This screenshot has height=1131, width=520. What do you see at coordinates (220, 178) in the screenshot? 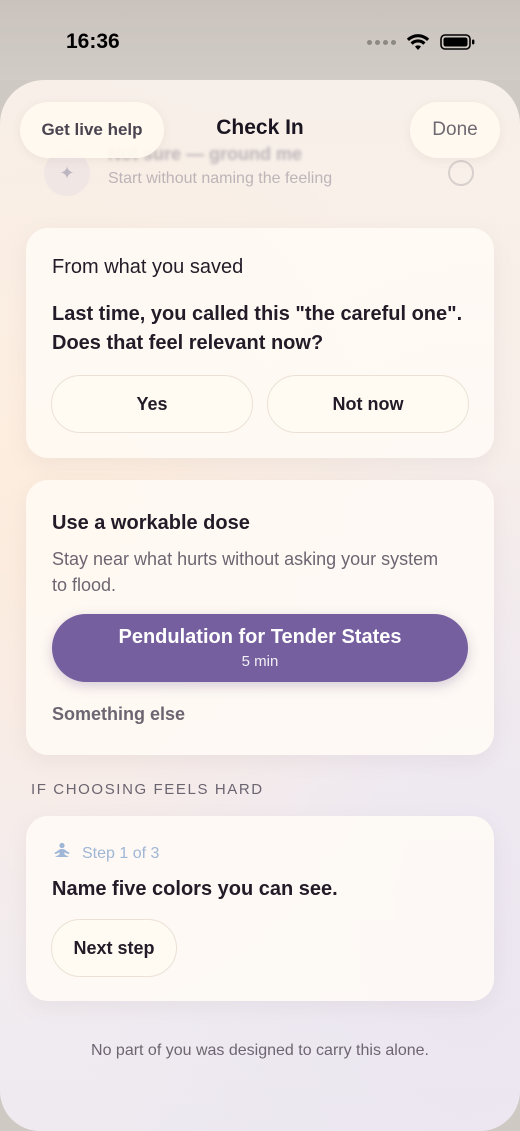
I see `ground-me-subtitle: Start without naming the feeling` at bounding box center [220, 178].